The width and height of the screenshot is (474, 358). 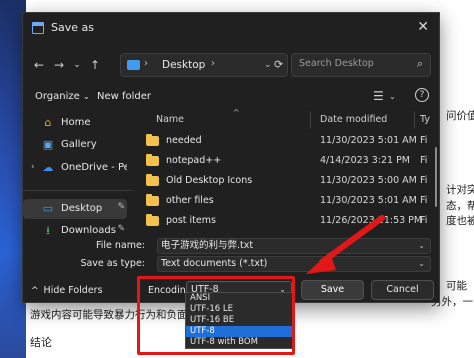 I want to click on sort-ascending-icon: ^, so click(x=236, y=112).